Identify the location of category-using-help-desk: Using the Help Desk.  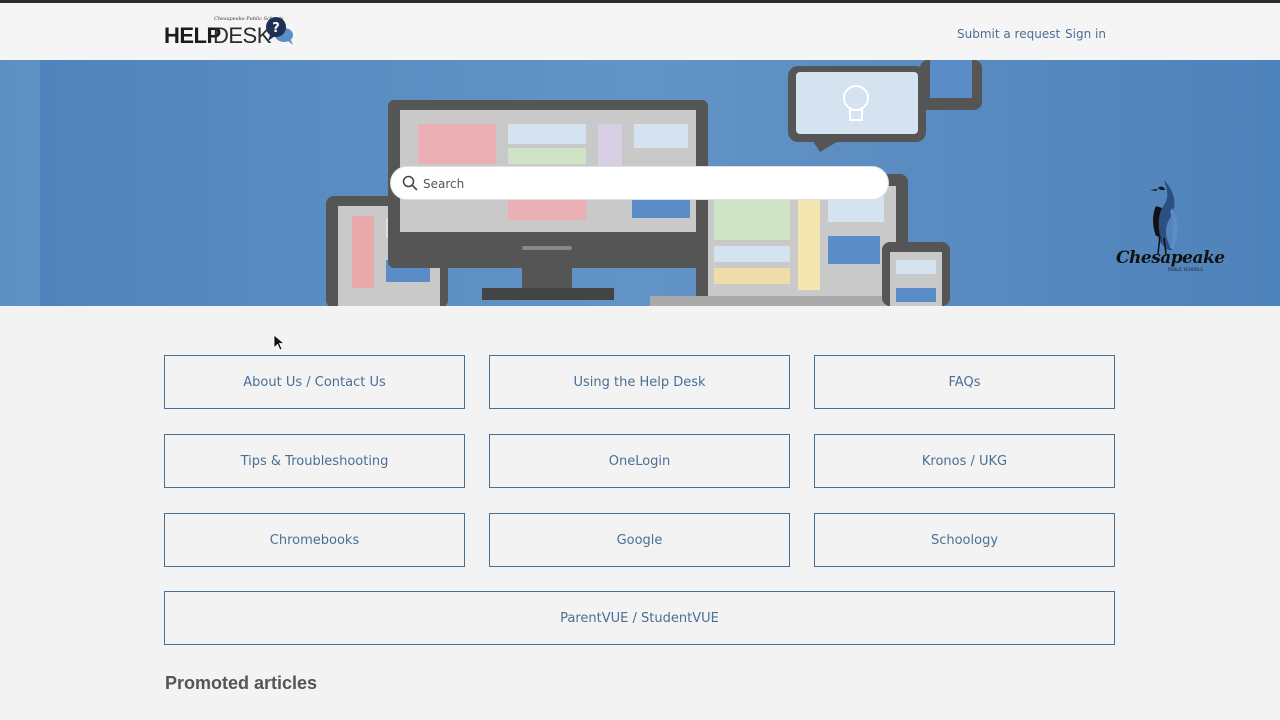
(639, 382).